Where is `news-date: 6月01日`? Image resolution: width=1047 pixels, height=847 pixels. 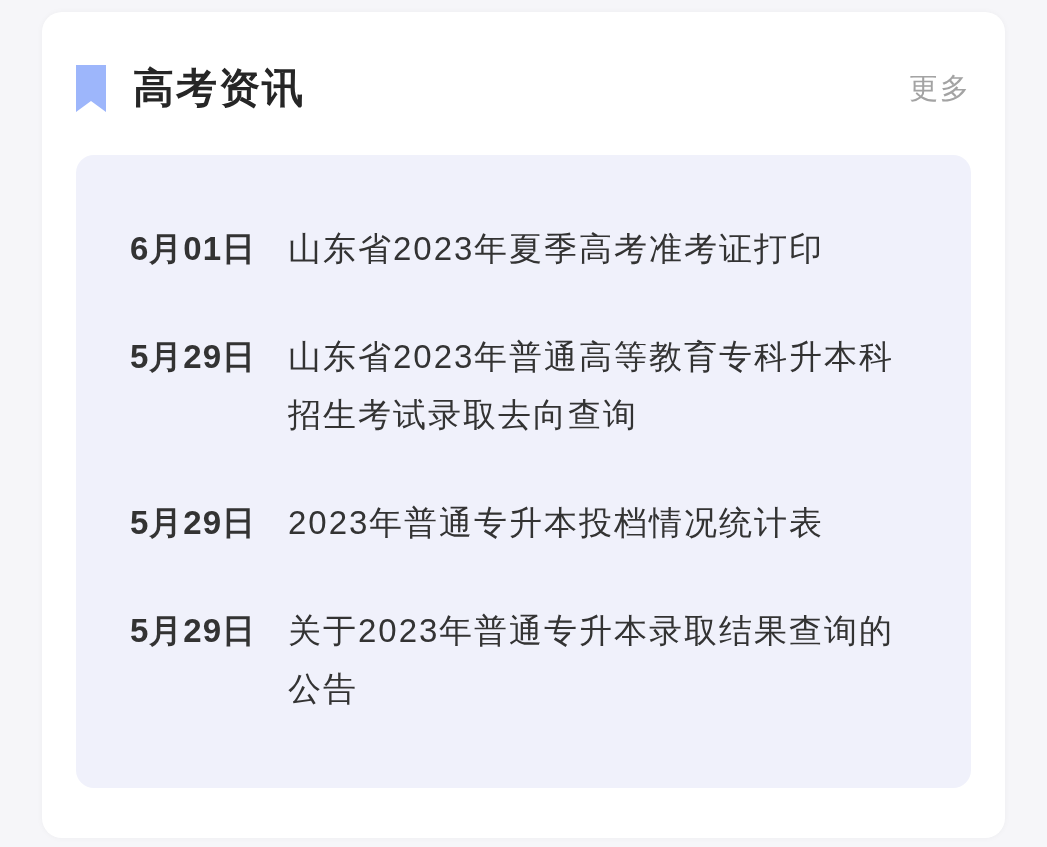 news-date: 6月01日 is located at coordinates (194, 249).